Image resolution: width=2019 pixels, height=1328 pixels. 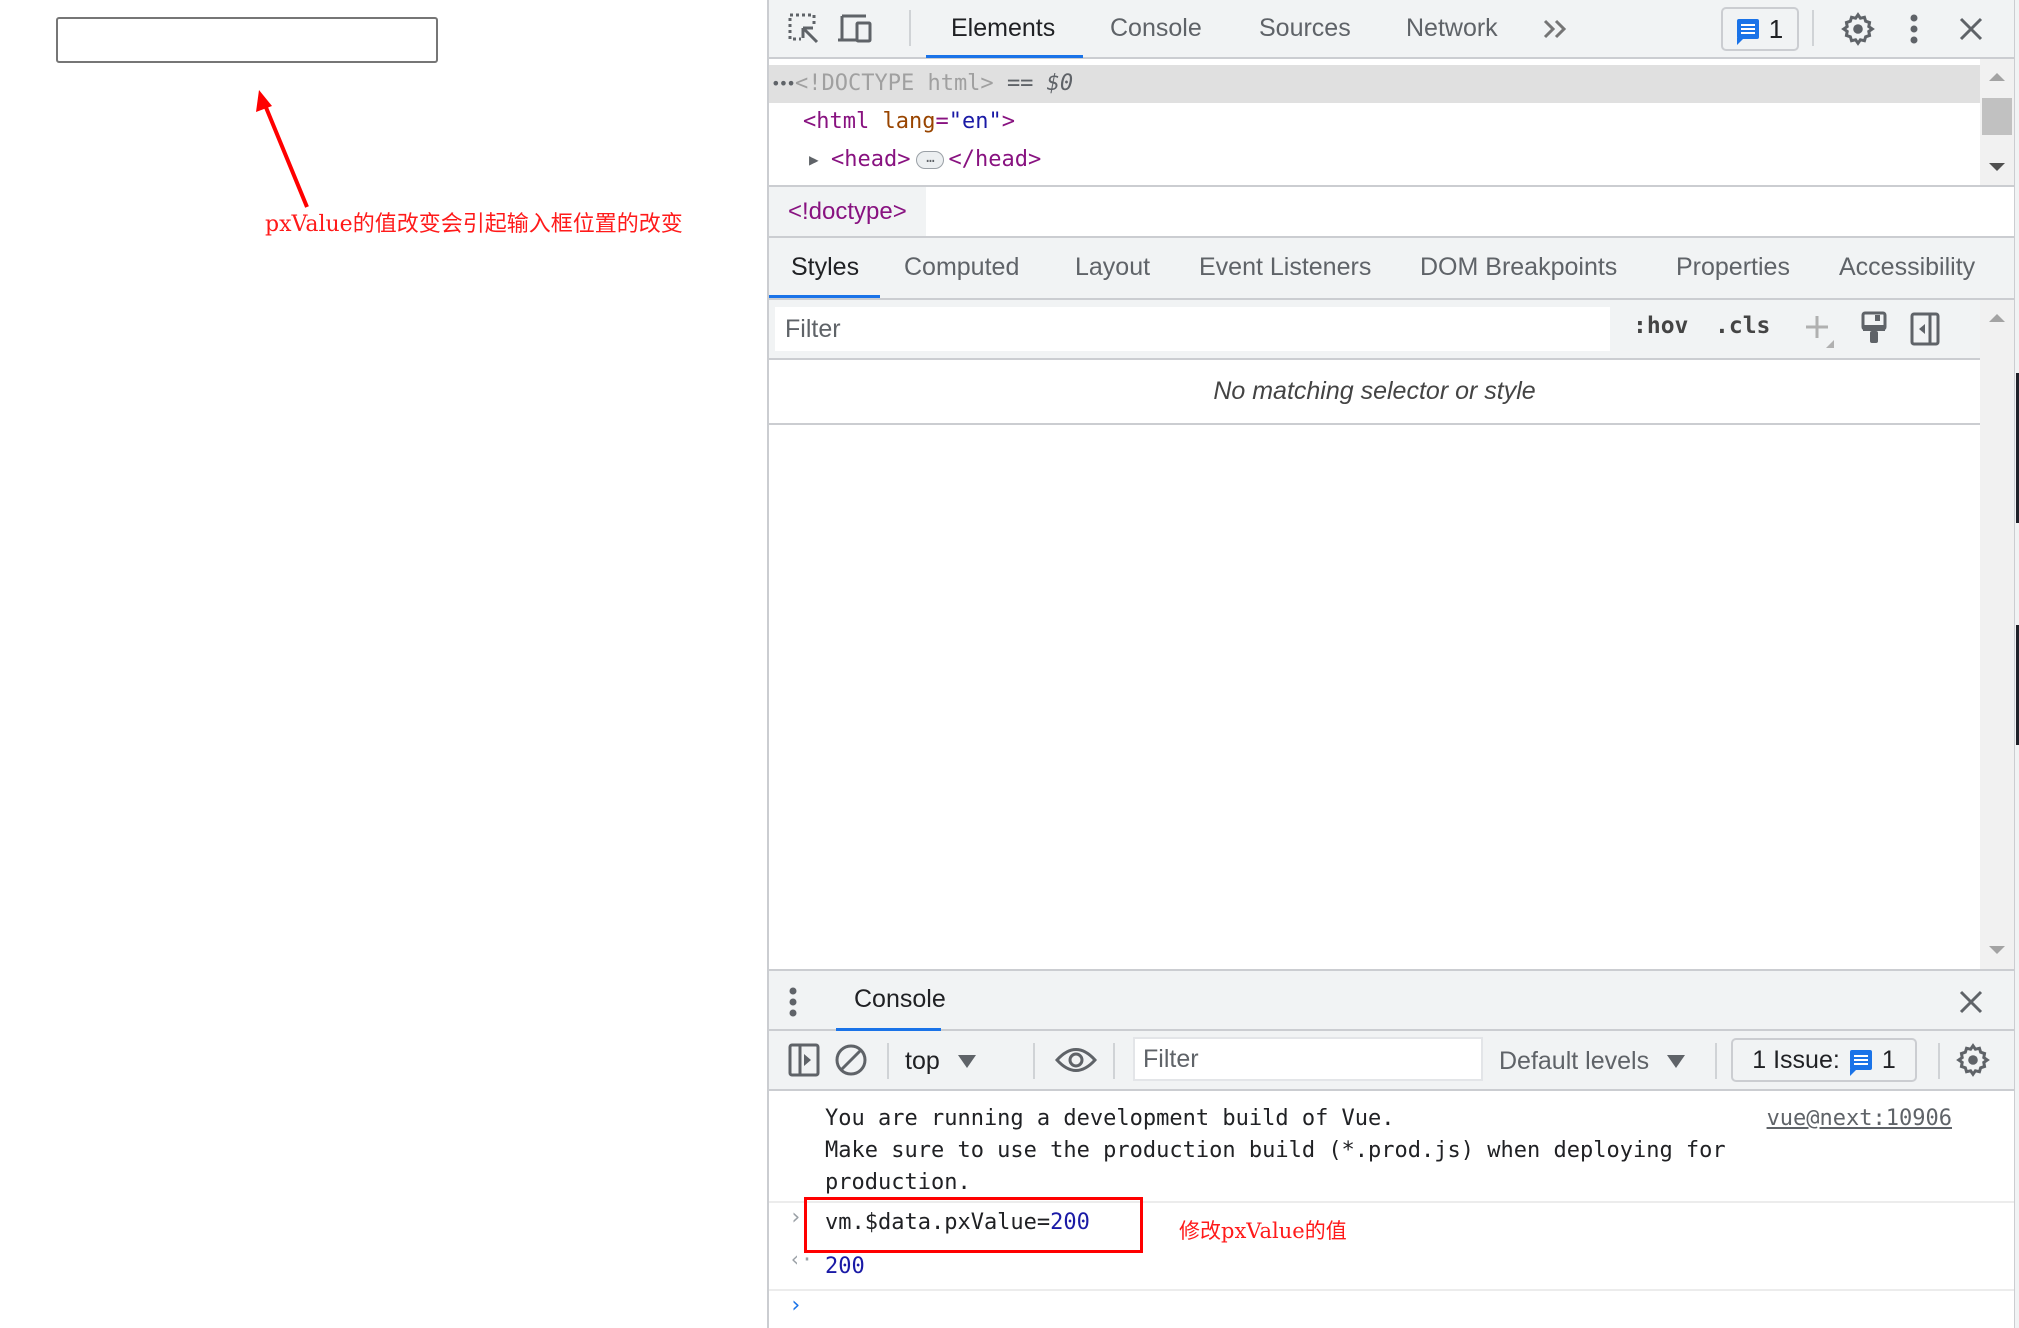 I want to click on result-value: 200, so click(x=845, y=1266).